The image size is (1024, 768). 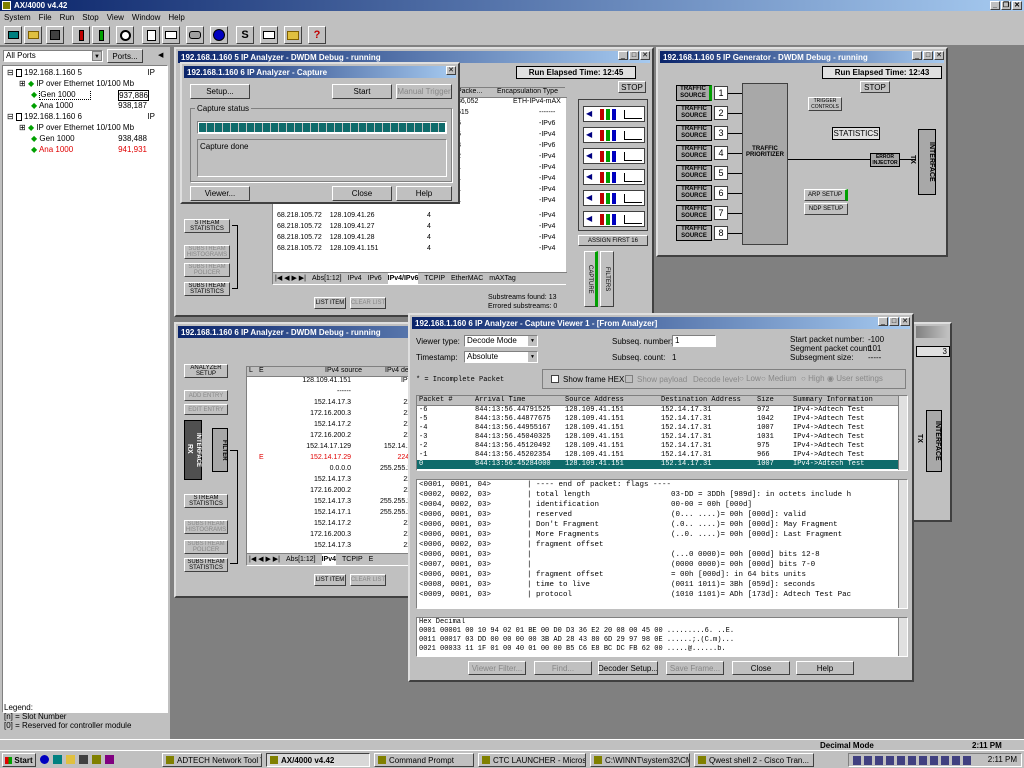 I want to click on tree-item: ⊟ 192.168.1.160 5 IP, so click(x=86, y=73).